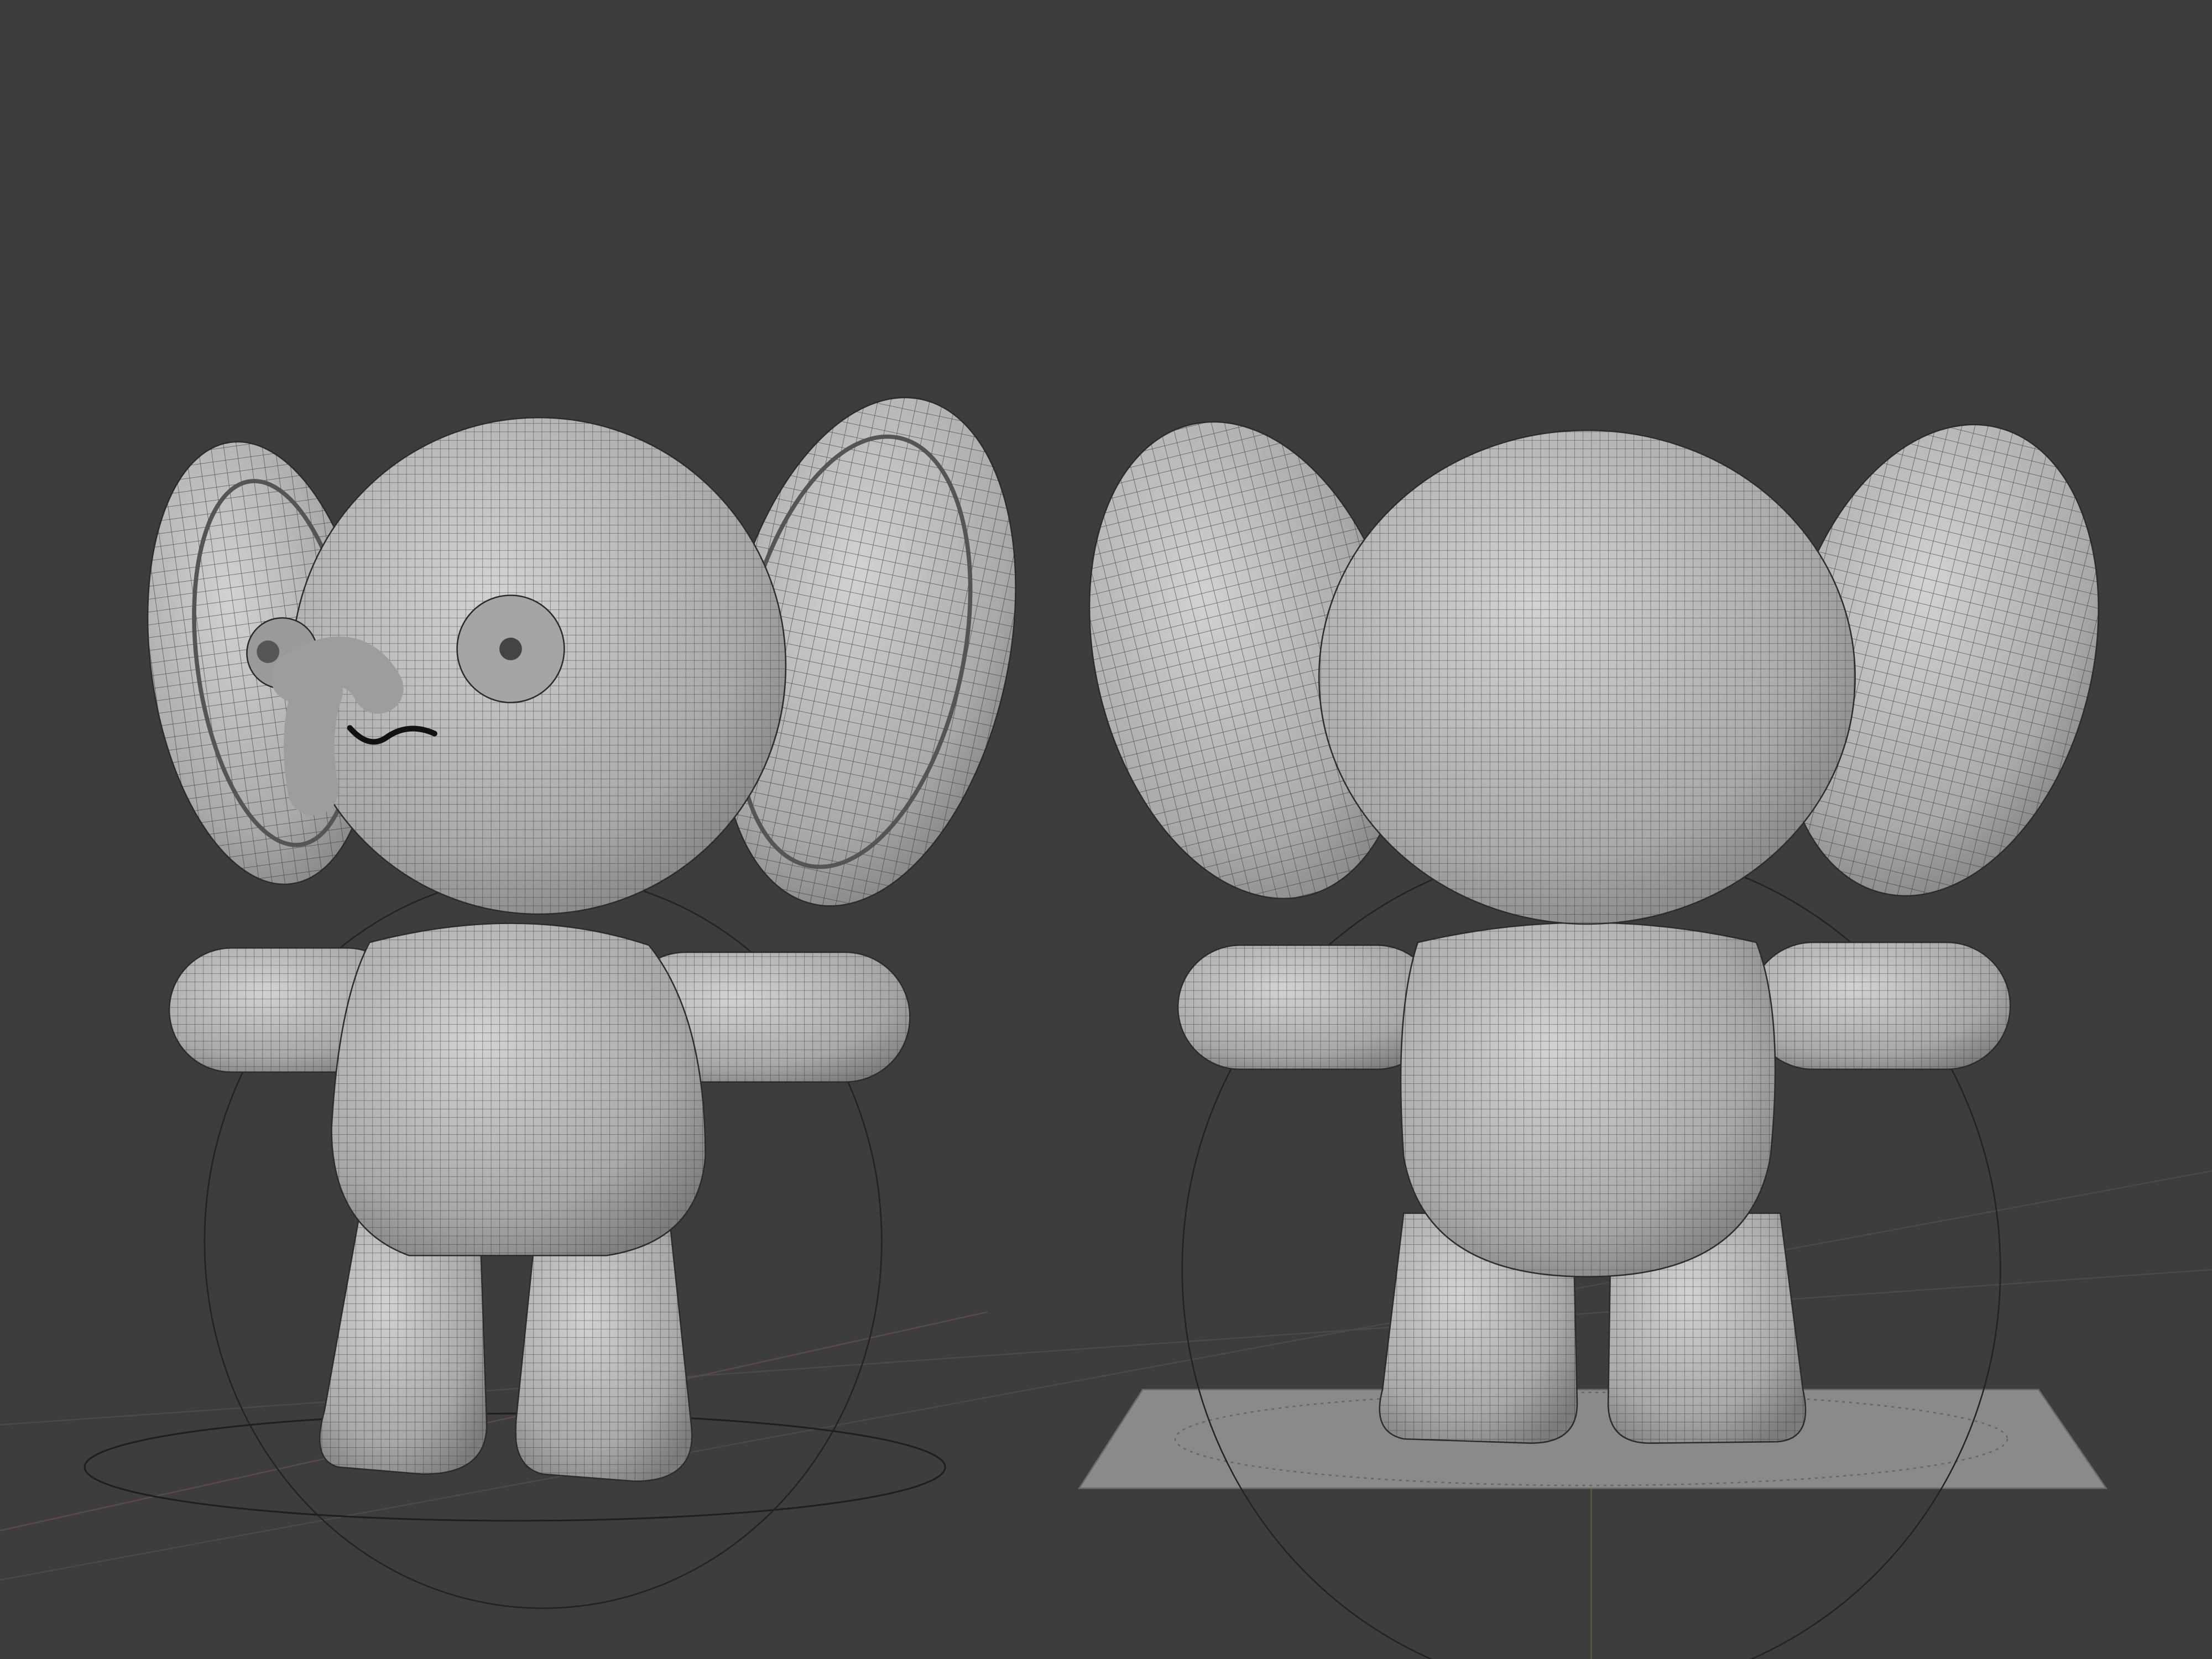 This screenshot has height=1659, width=2212. Describe the element at coordinates (1309, 1007) in the screenshot. I see `left-arm` at that location.